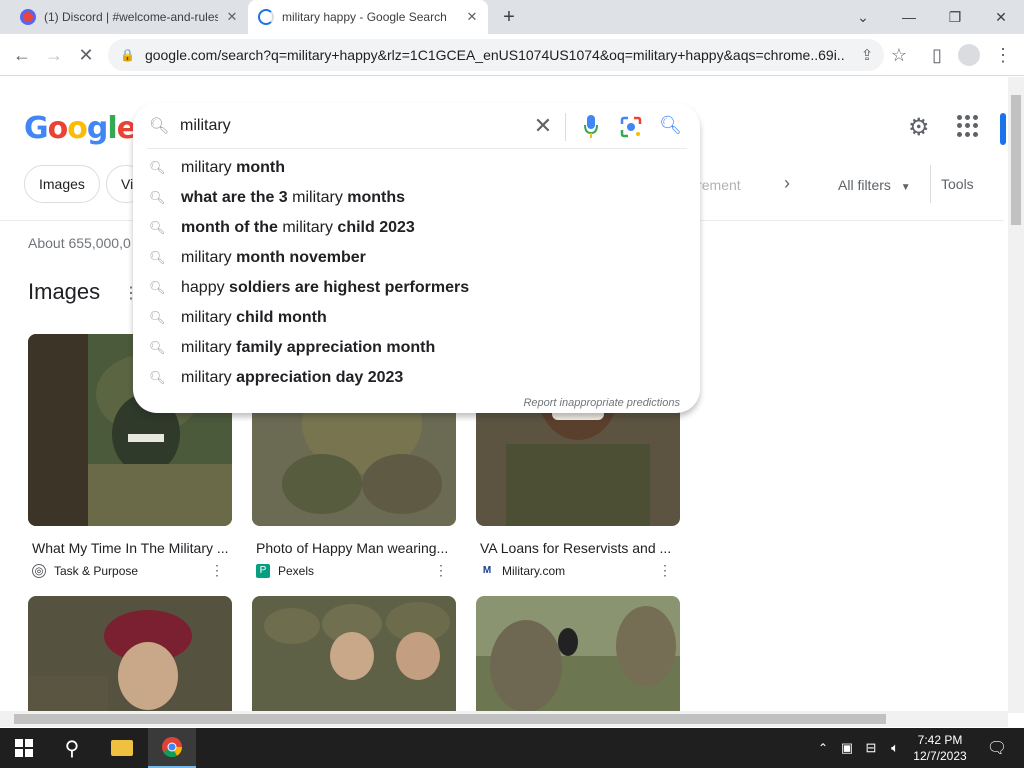  What do you see at coordinates (263, 570) in the screenshot?
I see `pexels-favicon-icon: P` at bounding box center [263, 570].